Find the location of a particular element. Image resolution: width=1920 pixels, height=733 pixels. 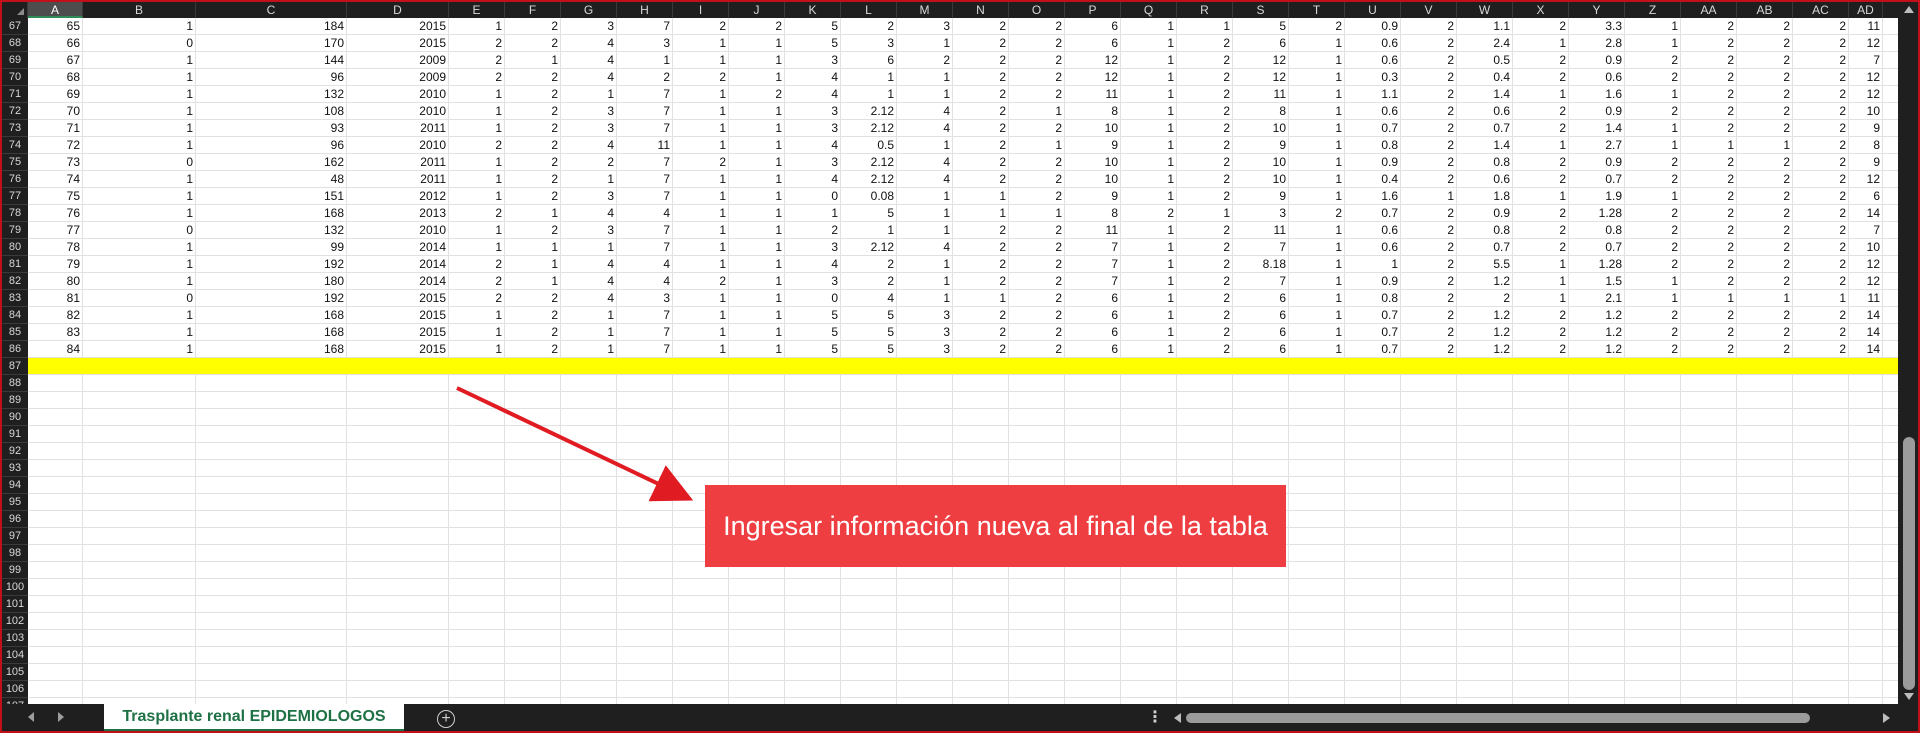

cell-ad82: 12 is located at coordinates (1866, 281).